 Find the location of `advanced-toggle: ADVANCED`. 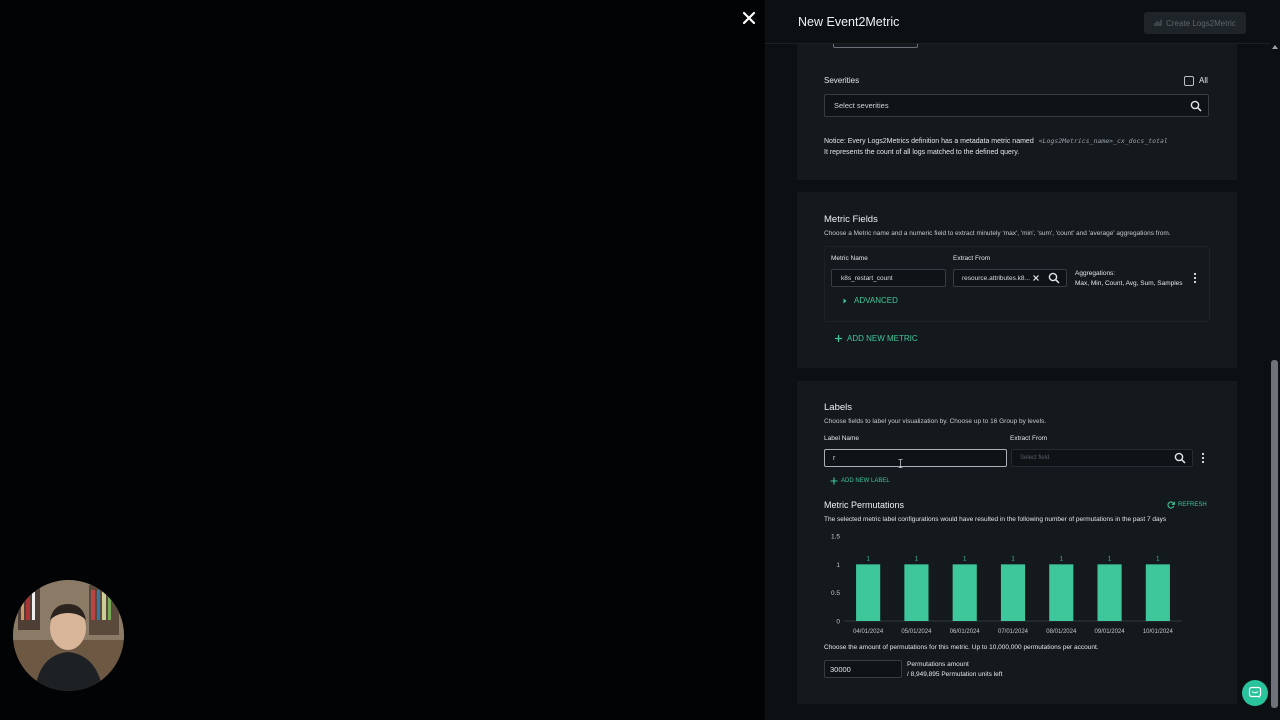

advanced-toggle: ADVANCED is located at coordinates (870, 300).